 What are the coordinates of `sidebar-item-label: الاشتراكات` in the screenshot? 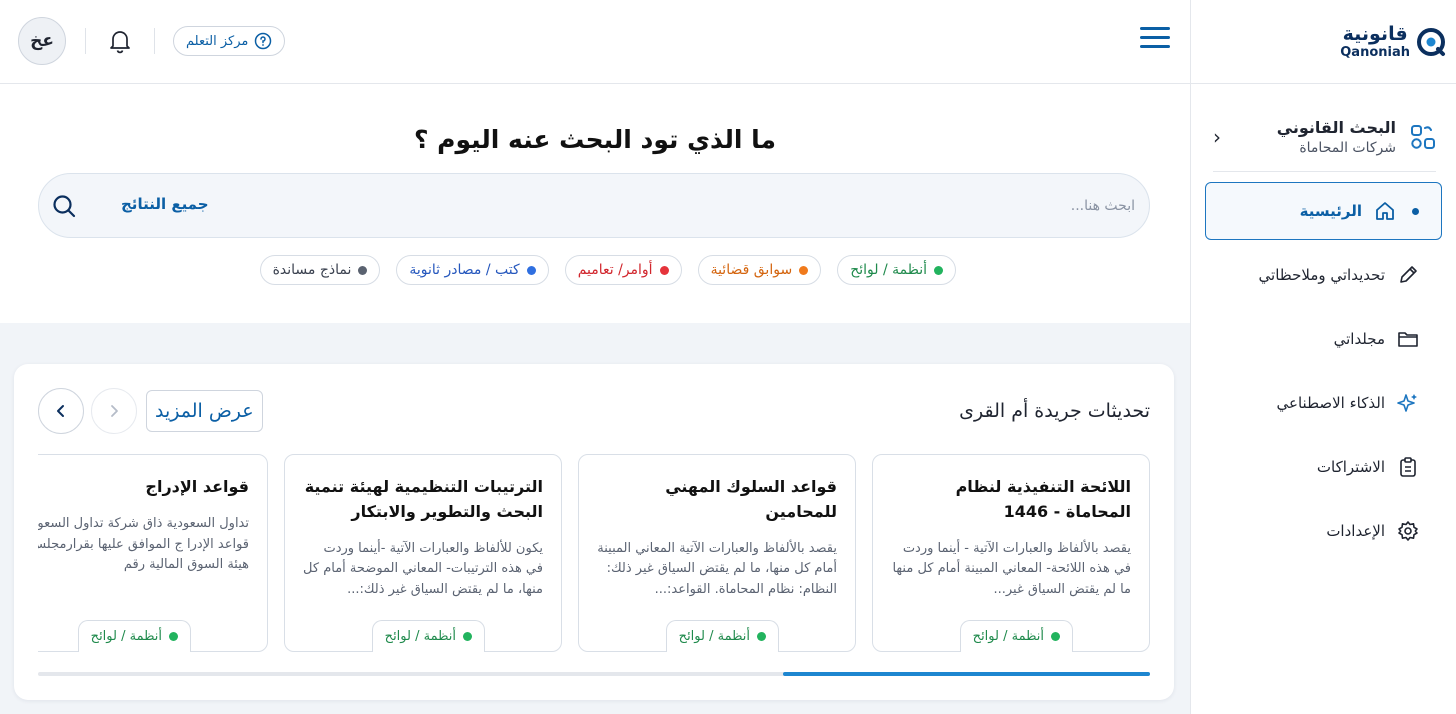 It's located at (1350, 467).